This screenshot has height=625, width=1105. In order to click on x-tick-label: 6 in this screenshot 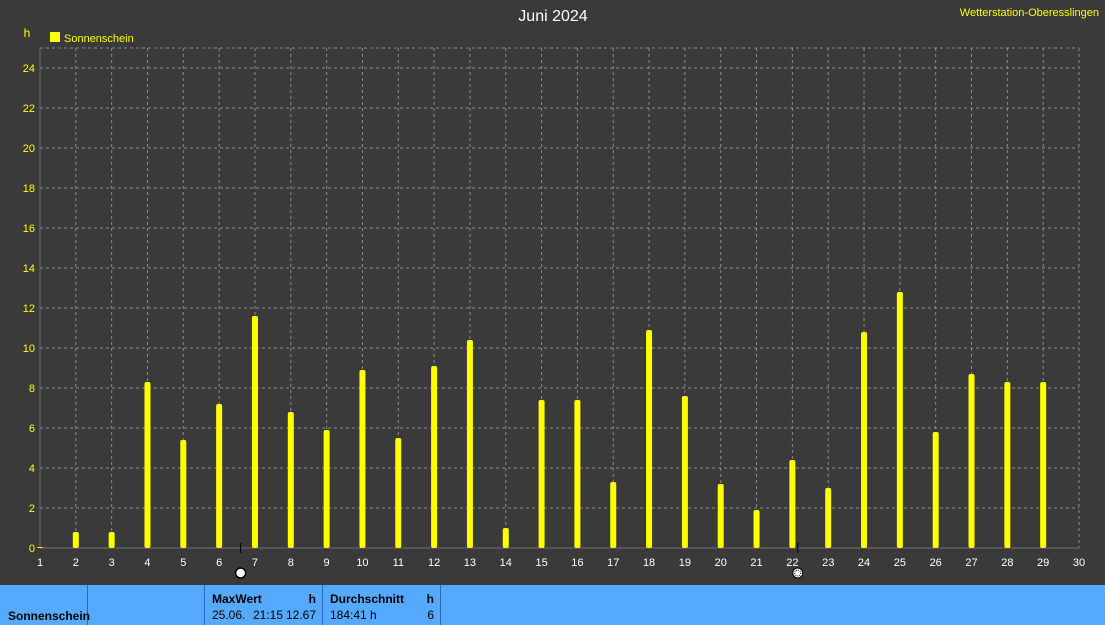, I will do `click(219, 563)`.